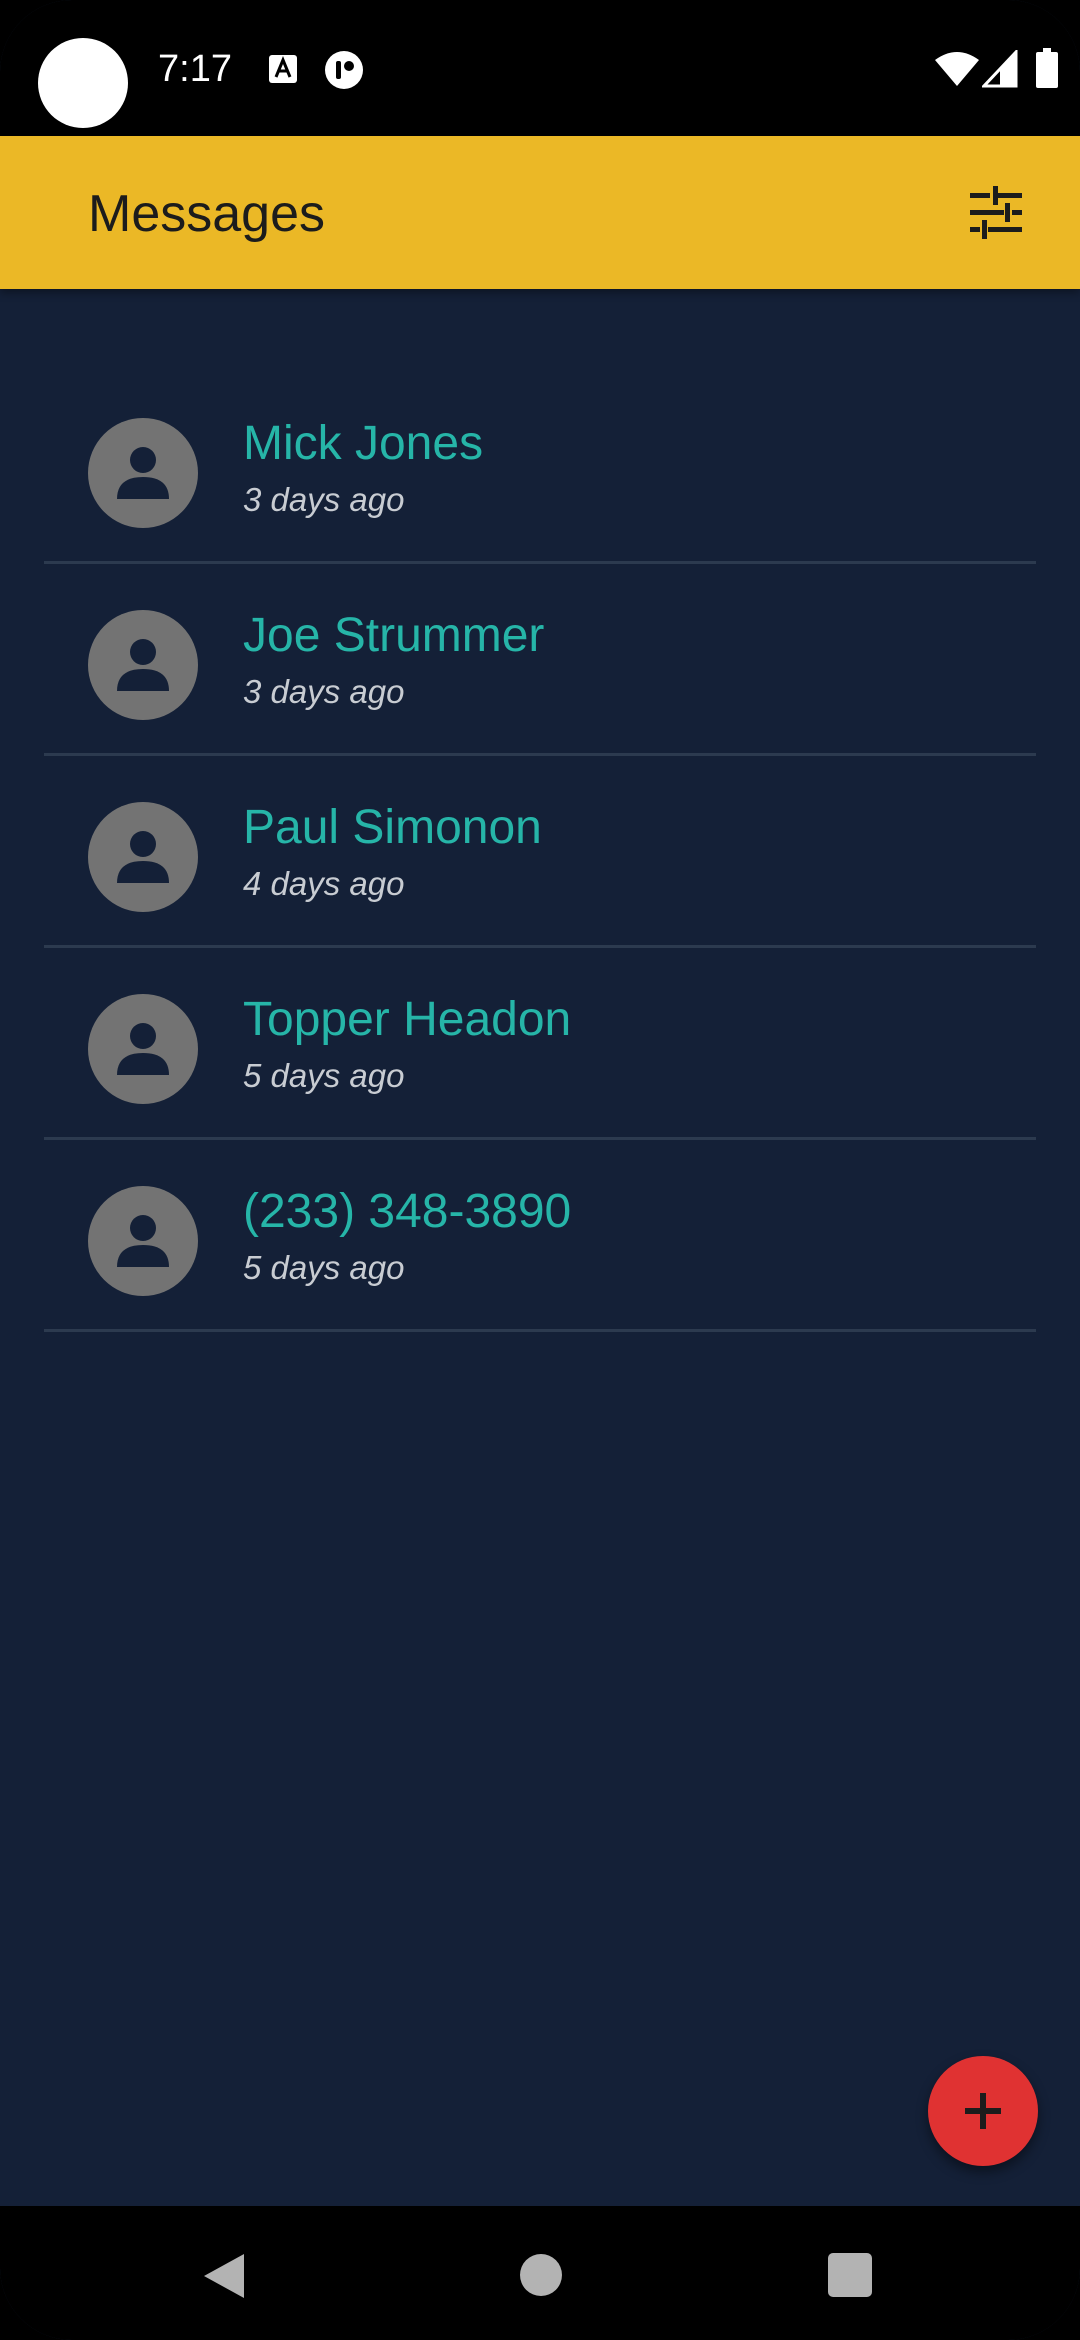 The height and width of the screenshot is (2340, 1080). What do you see at coordinates (324, 883) in the screenshot?
I see `conversation-time: 4 days ago` at bounding box center [324, 883].